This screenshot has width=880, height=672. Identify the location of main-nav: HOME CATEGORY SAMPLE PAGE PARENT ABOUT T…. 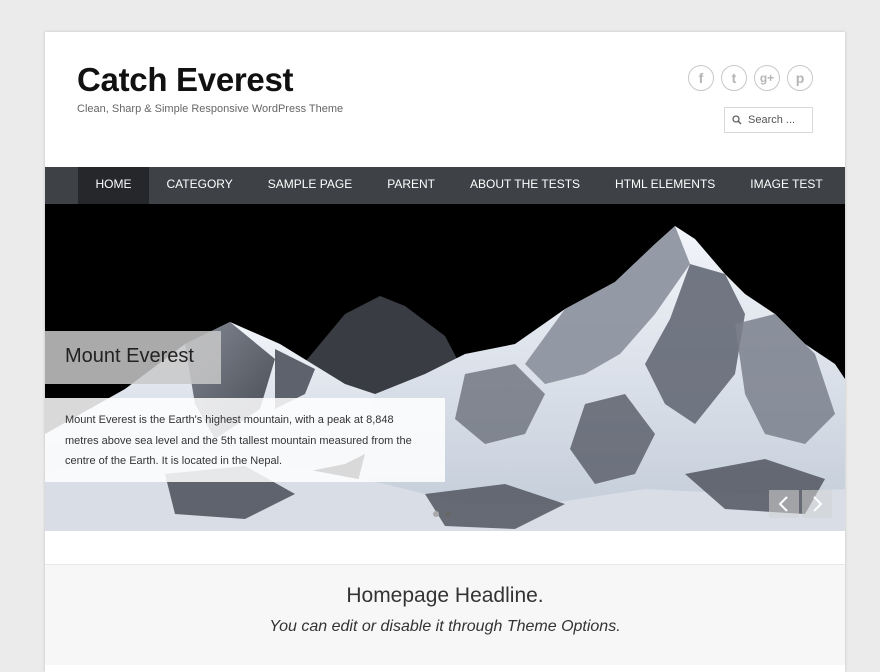
(445, 185).